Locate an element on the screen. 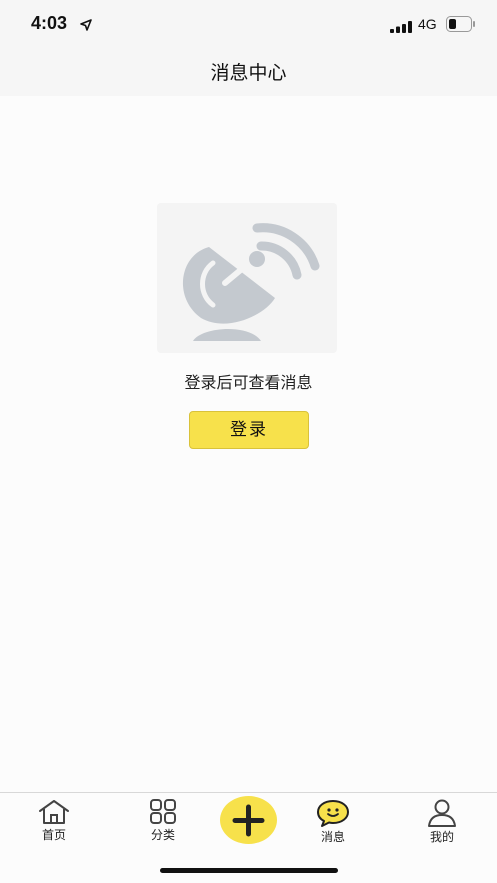  empty-state-message: 登录后可查看消息 is located at coordinates (248, 382).